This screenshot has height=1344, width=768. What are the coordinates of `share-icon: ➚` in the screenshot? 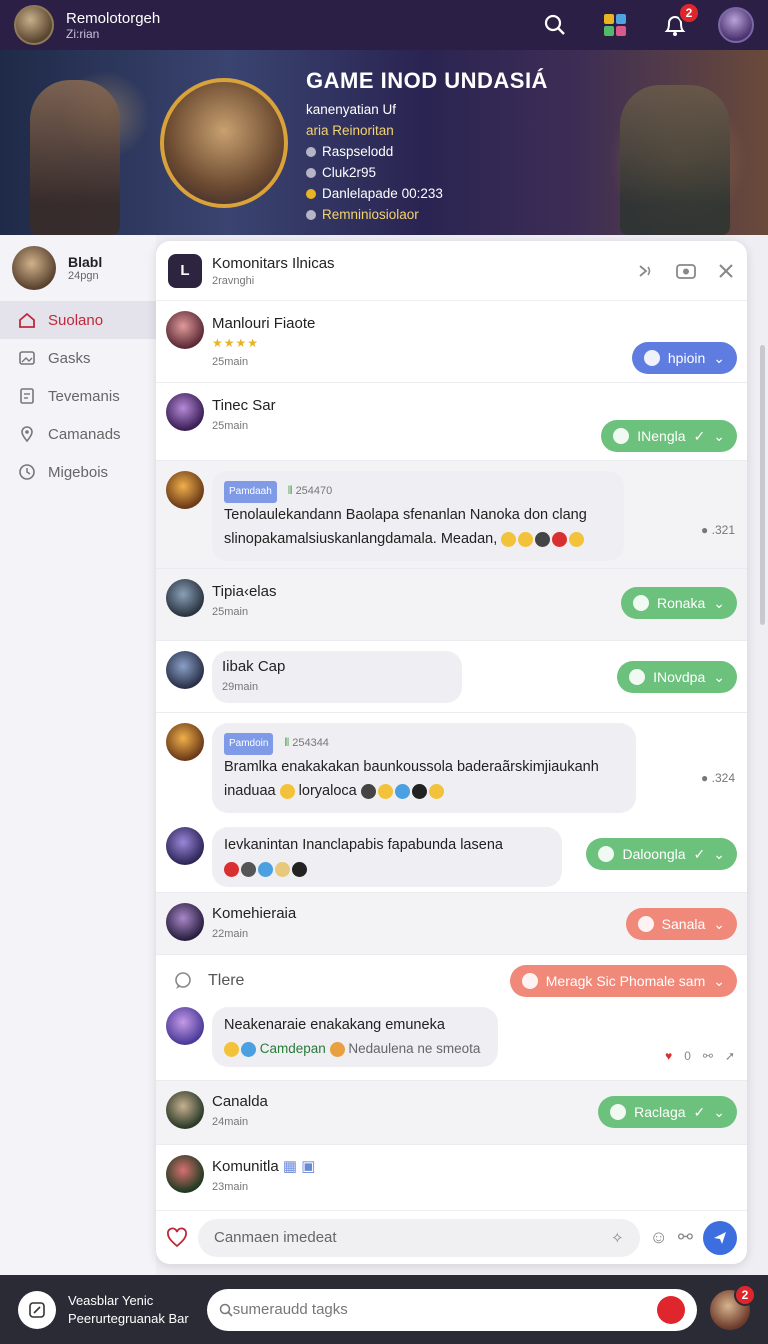 It's located at (730, 1056).